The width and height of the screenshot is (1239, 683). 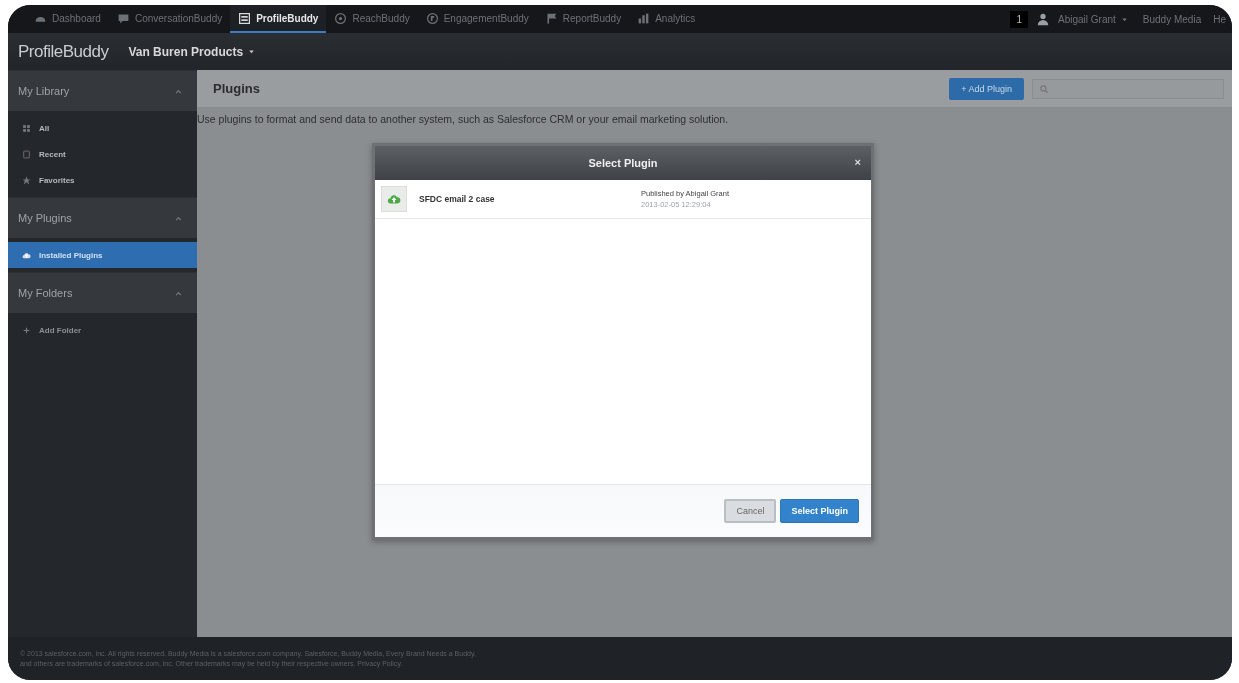 I want to click on grid-icon, so click(x=26, y=128).